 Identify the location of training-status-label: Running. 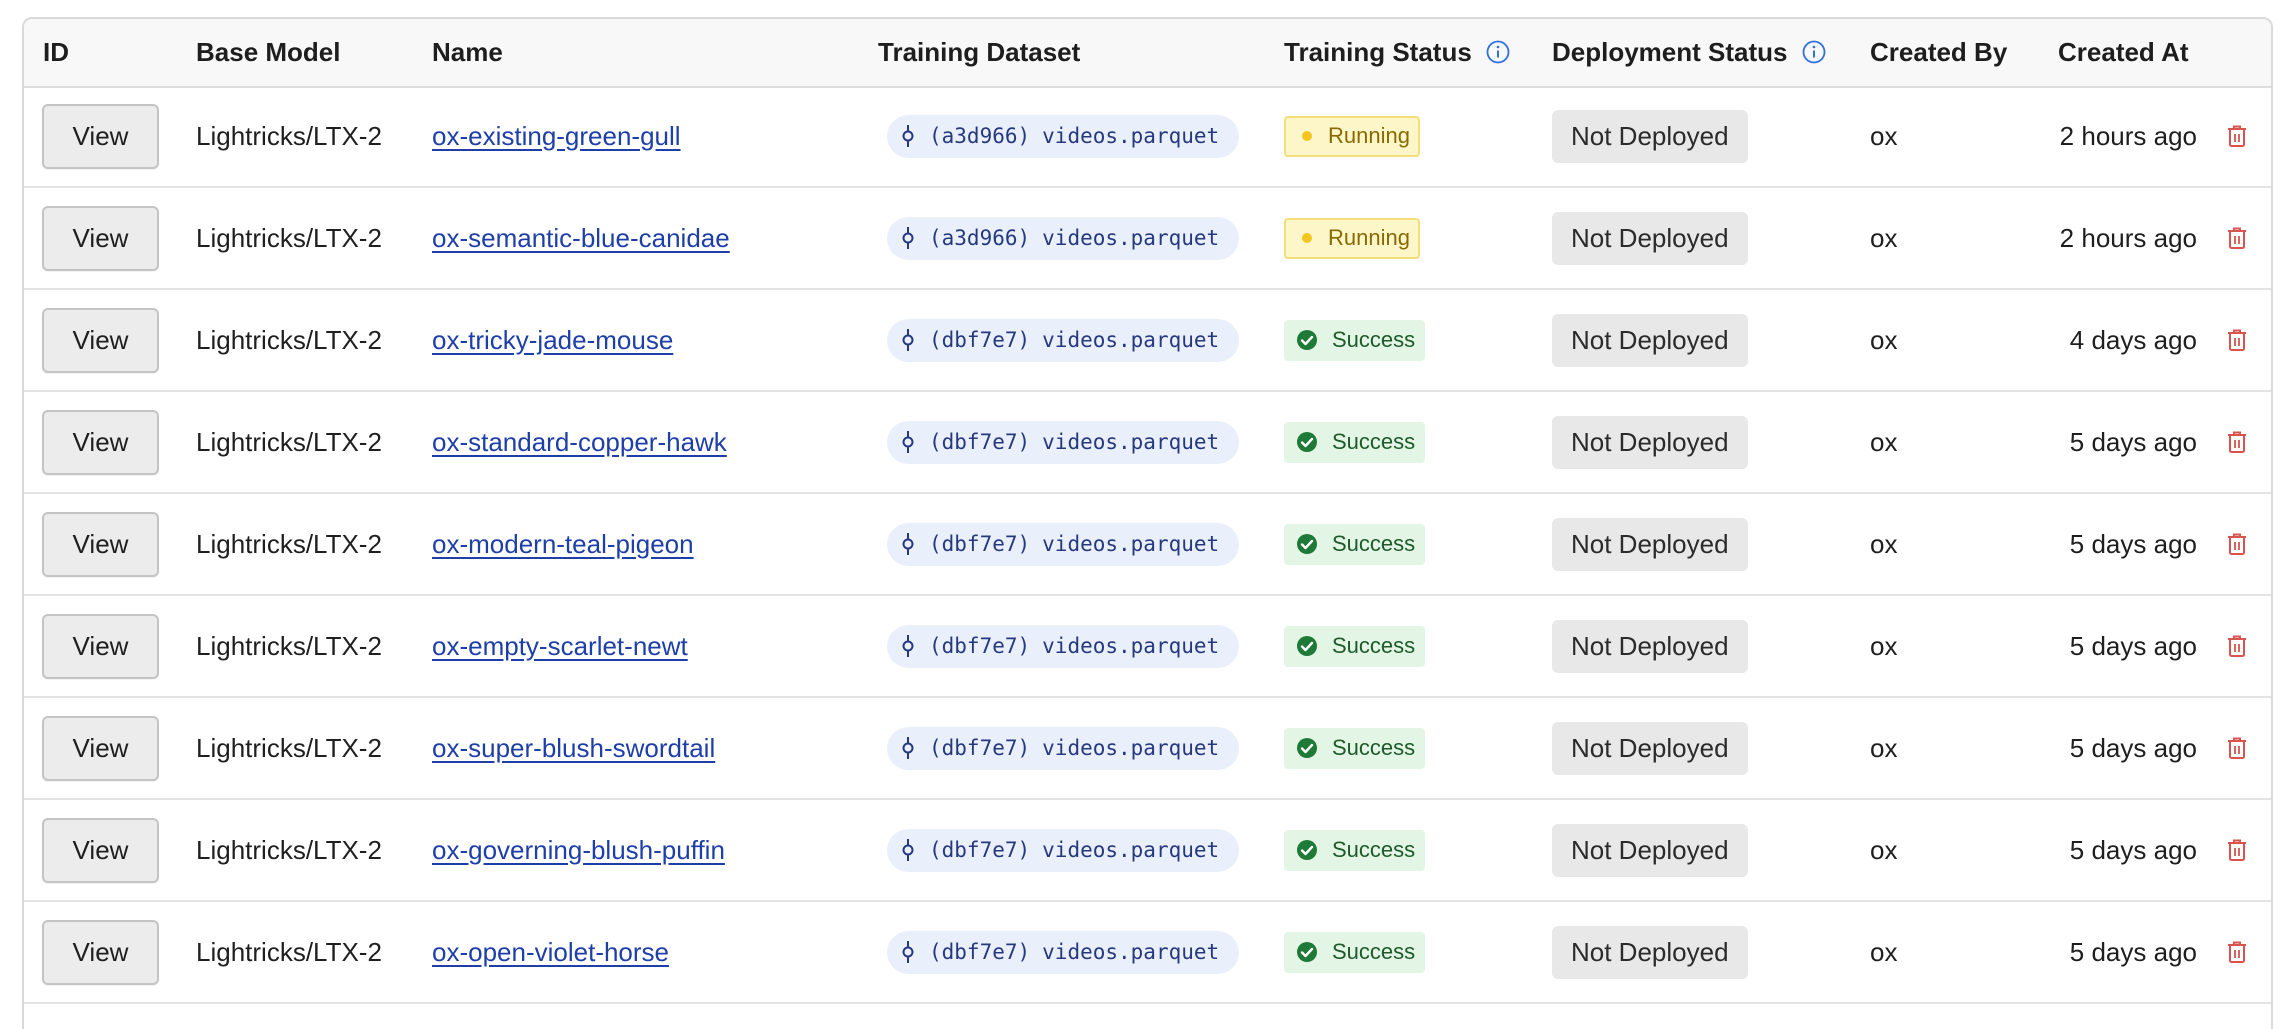
(1369, 237).